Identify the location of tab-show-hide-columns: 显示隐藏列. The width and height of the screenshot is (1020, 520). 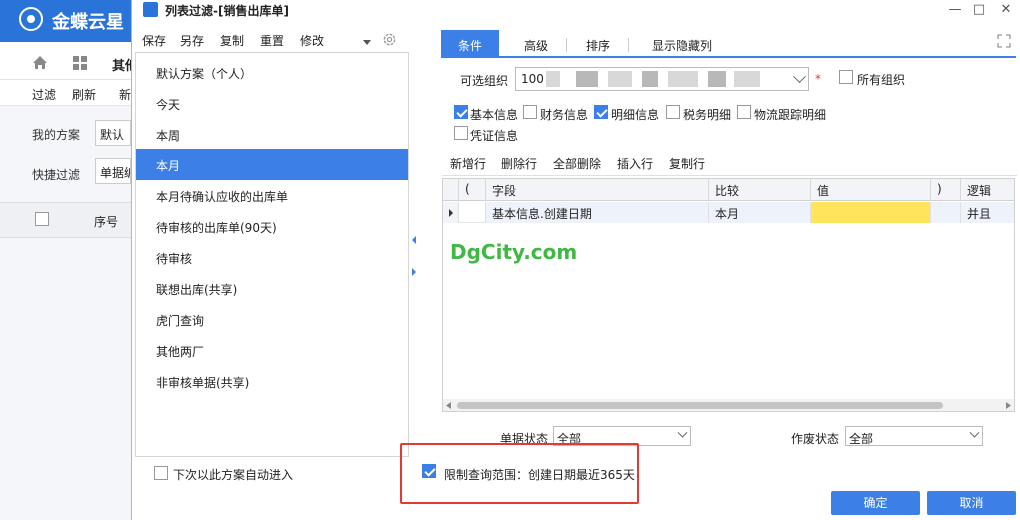
(682, 44).